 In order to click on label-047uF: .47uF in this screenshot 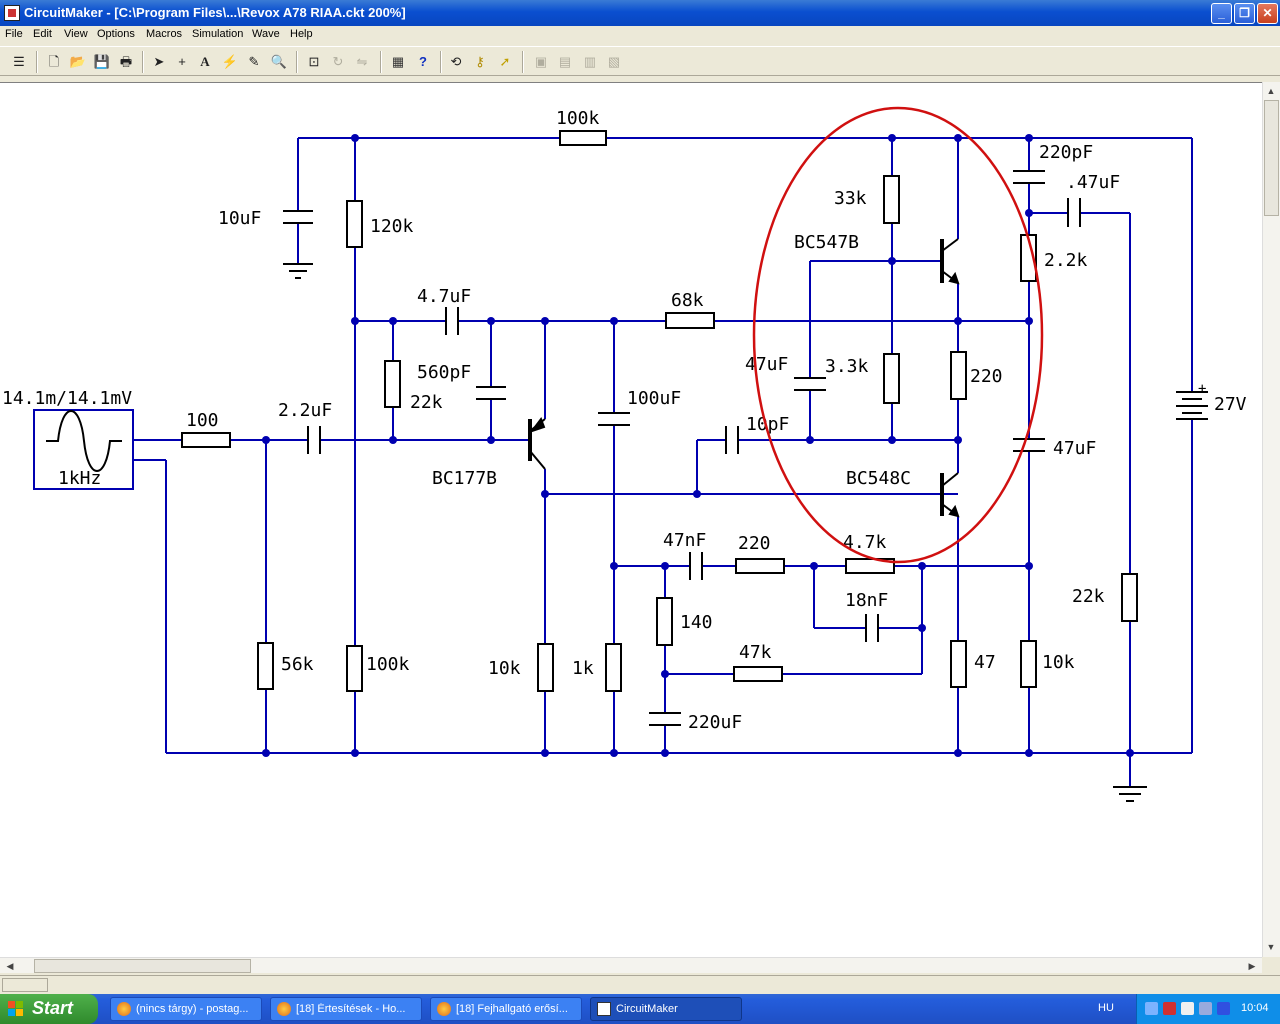, I will do `click(1093, 182)`.